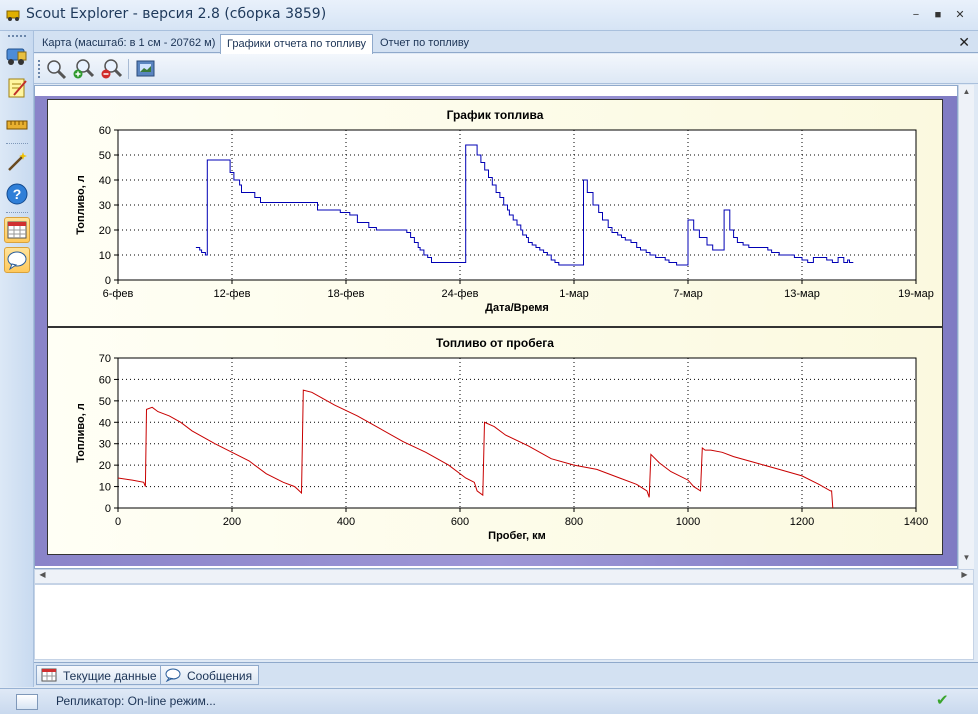  I want to click on tab-label: Сообщения, so click(220, 676).